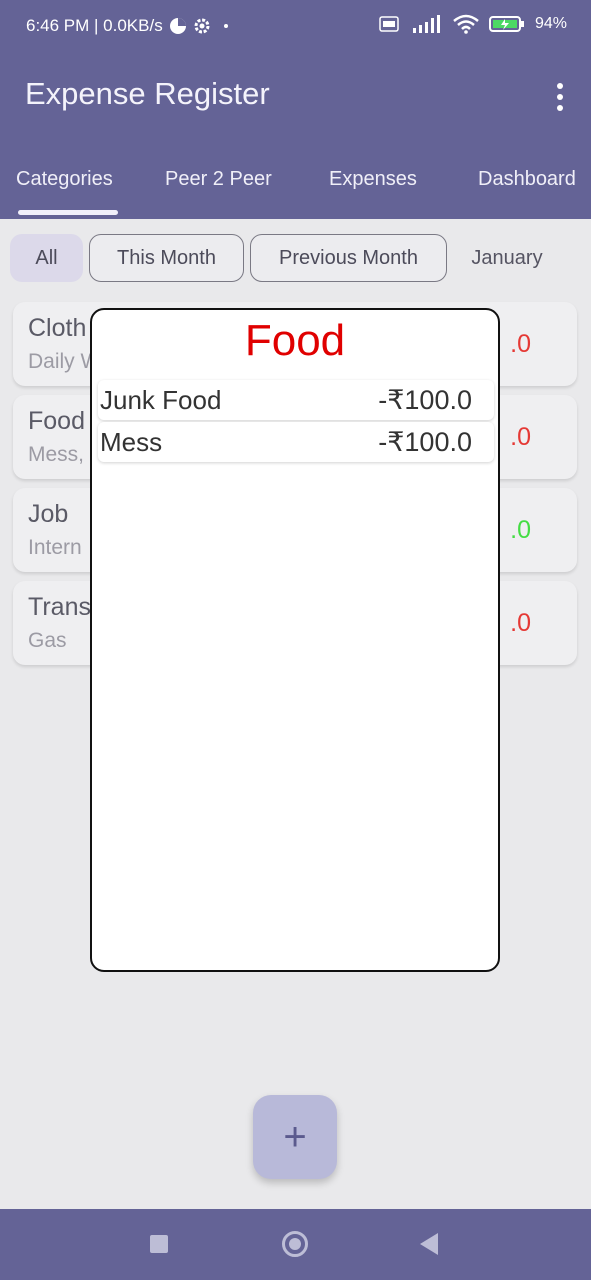 The image size is (591, 1280). I want to click on category-sub: Gas, so click(47, 640).